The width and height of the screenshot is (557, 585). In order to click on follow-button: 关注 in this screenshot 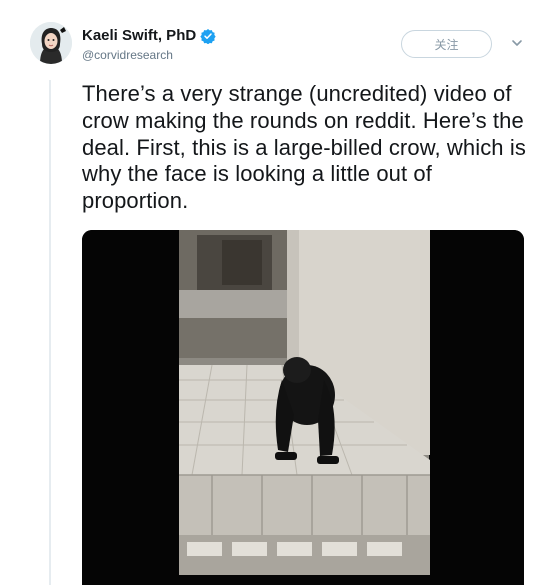, I will do `click(446, 44)`.